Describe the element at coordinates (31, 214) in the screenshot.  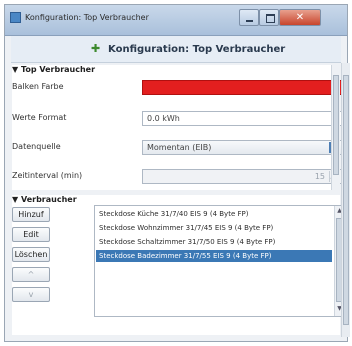
I see `add-button: Hinzuf` at that location.